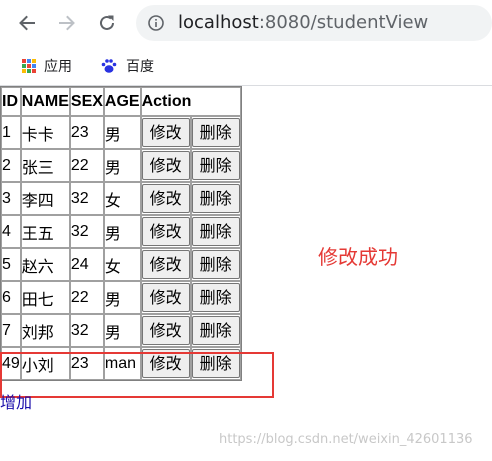  Describe the element at coordinates (45, 165) in the screenshot. I see `cell-name: 张三` at that location.